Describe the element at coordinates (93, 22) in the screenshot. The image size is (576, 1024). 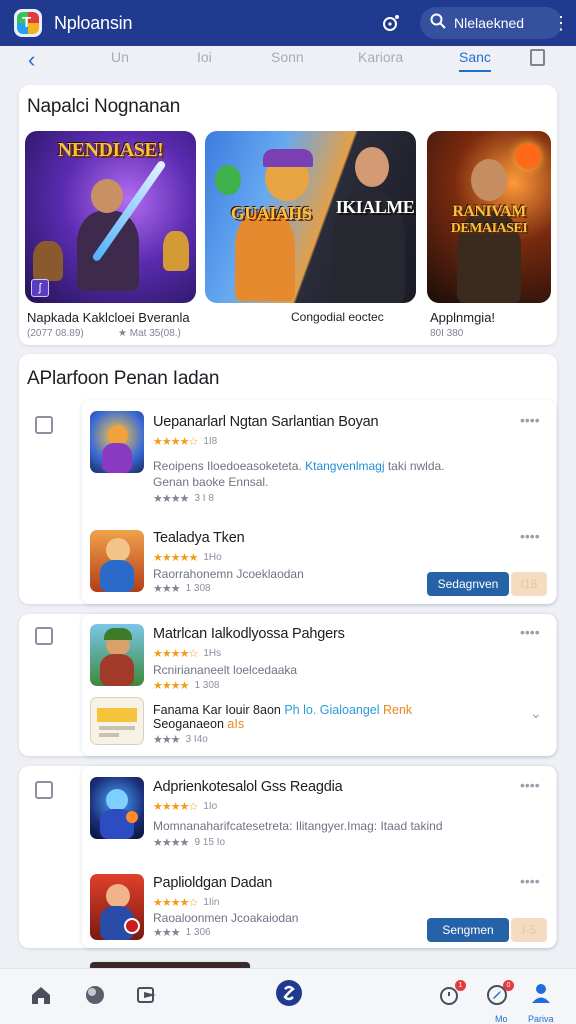
I see `app-title: Nploansin` at that location.